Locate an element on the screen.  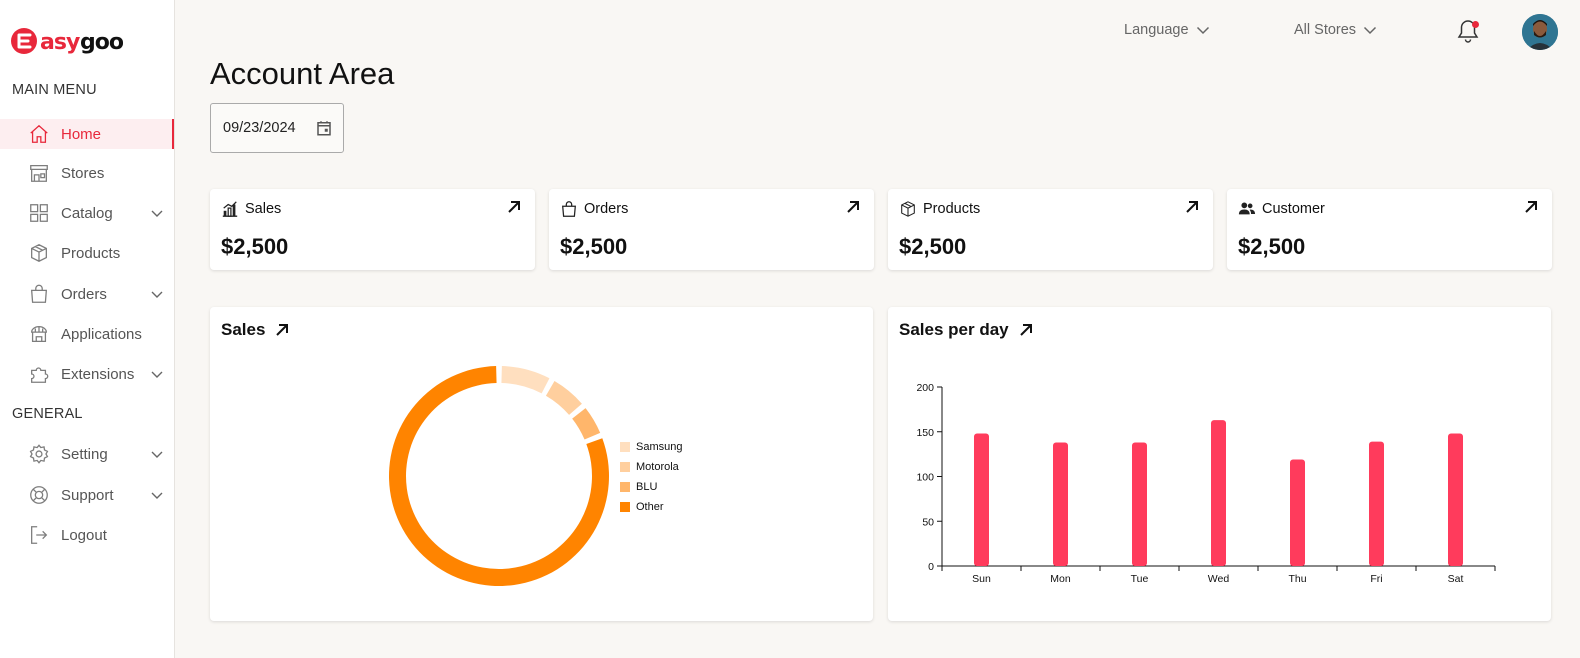
sidebar-item-label: Applications is located at coordinates (101, 334).